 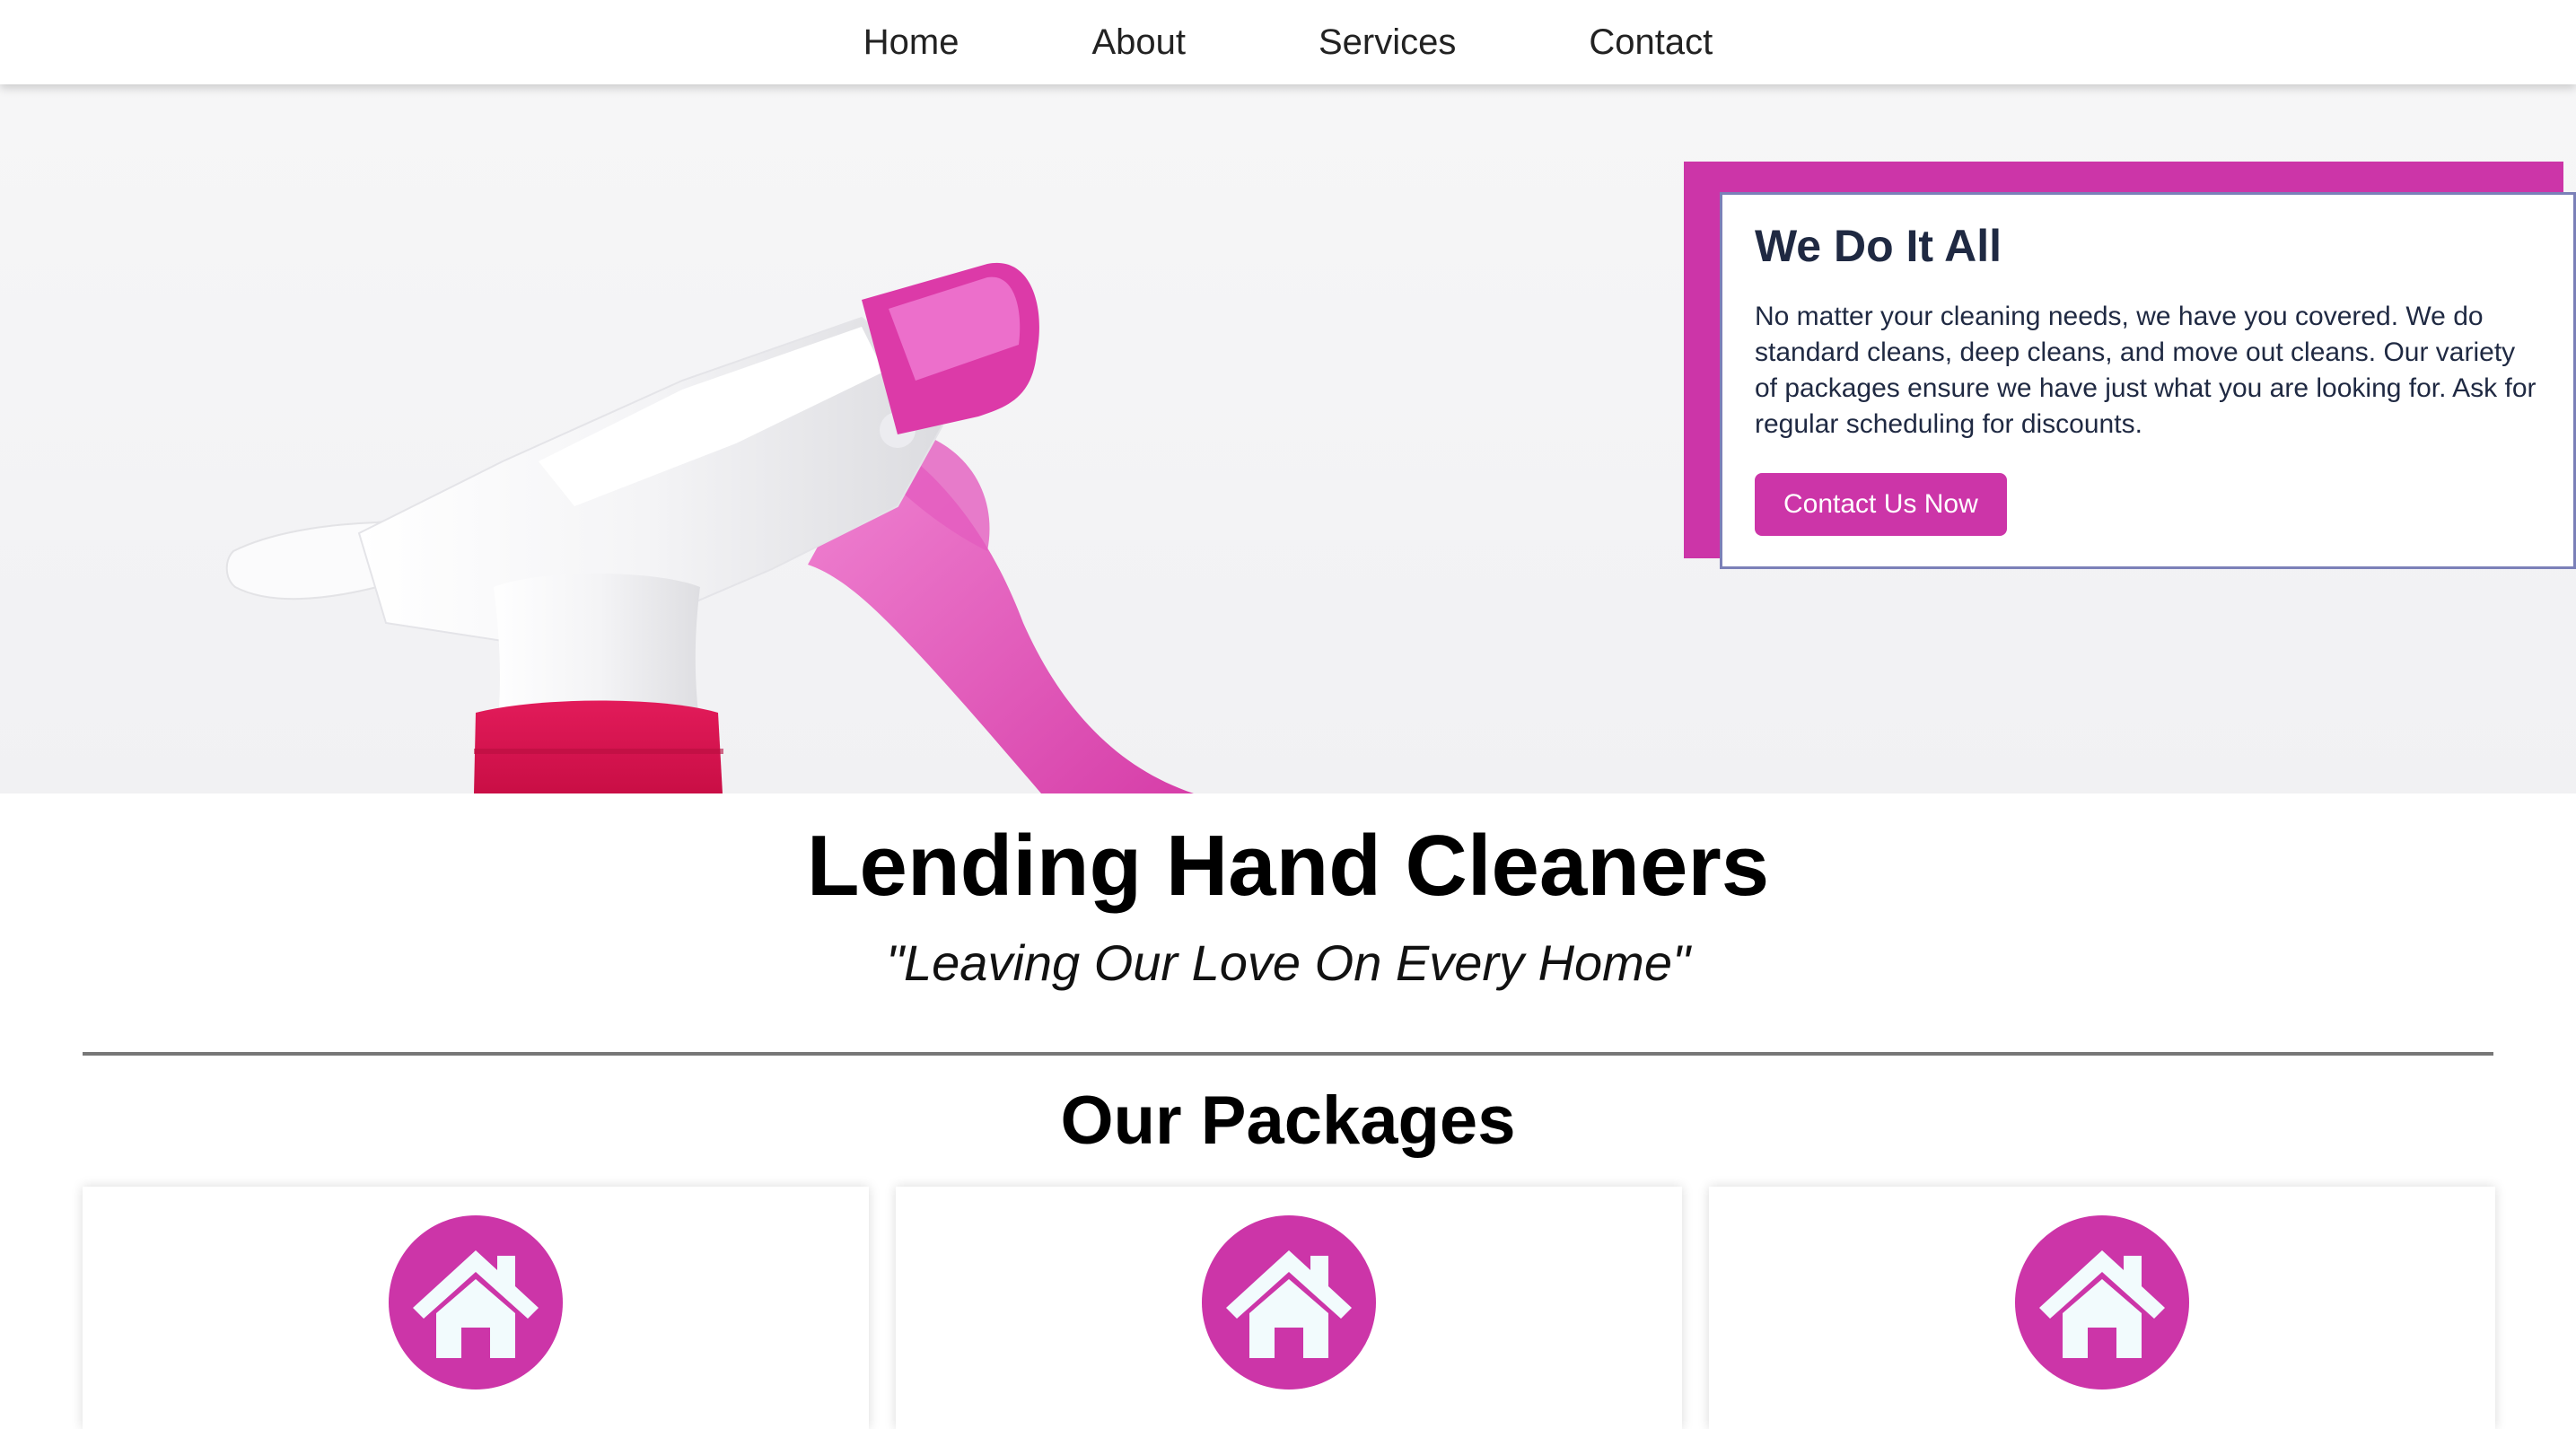 I want to click on brand-tagline: "Leaving Our Love On Every Home", so click(x=1288, y=963).